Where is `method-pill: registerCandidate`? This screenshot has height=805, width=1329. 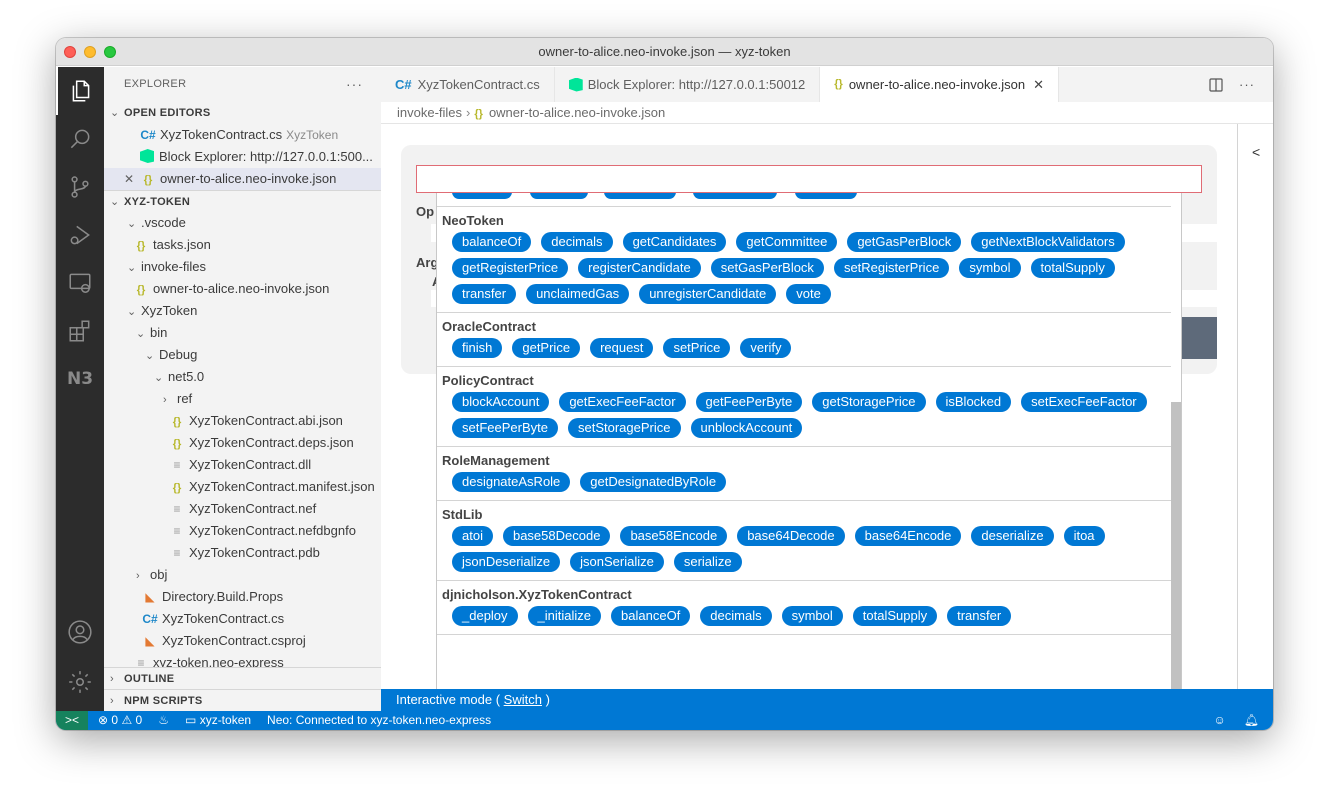 method-pill: registerCandidate is located at coordinates (639, 268).